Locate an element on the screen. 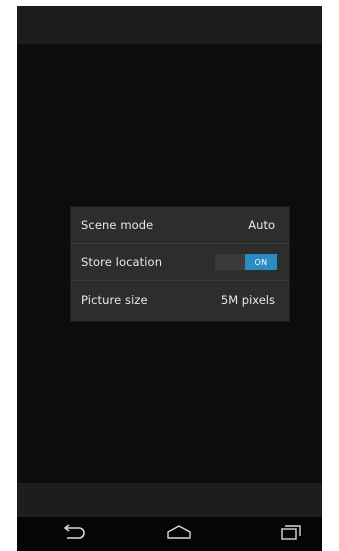  home-button is located at coordinates (179, 534).